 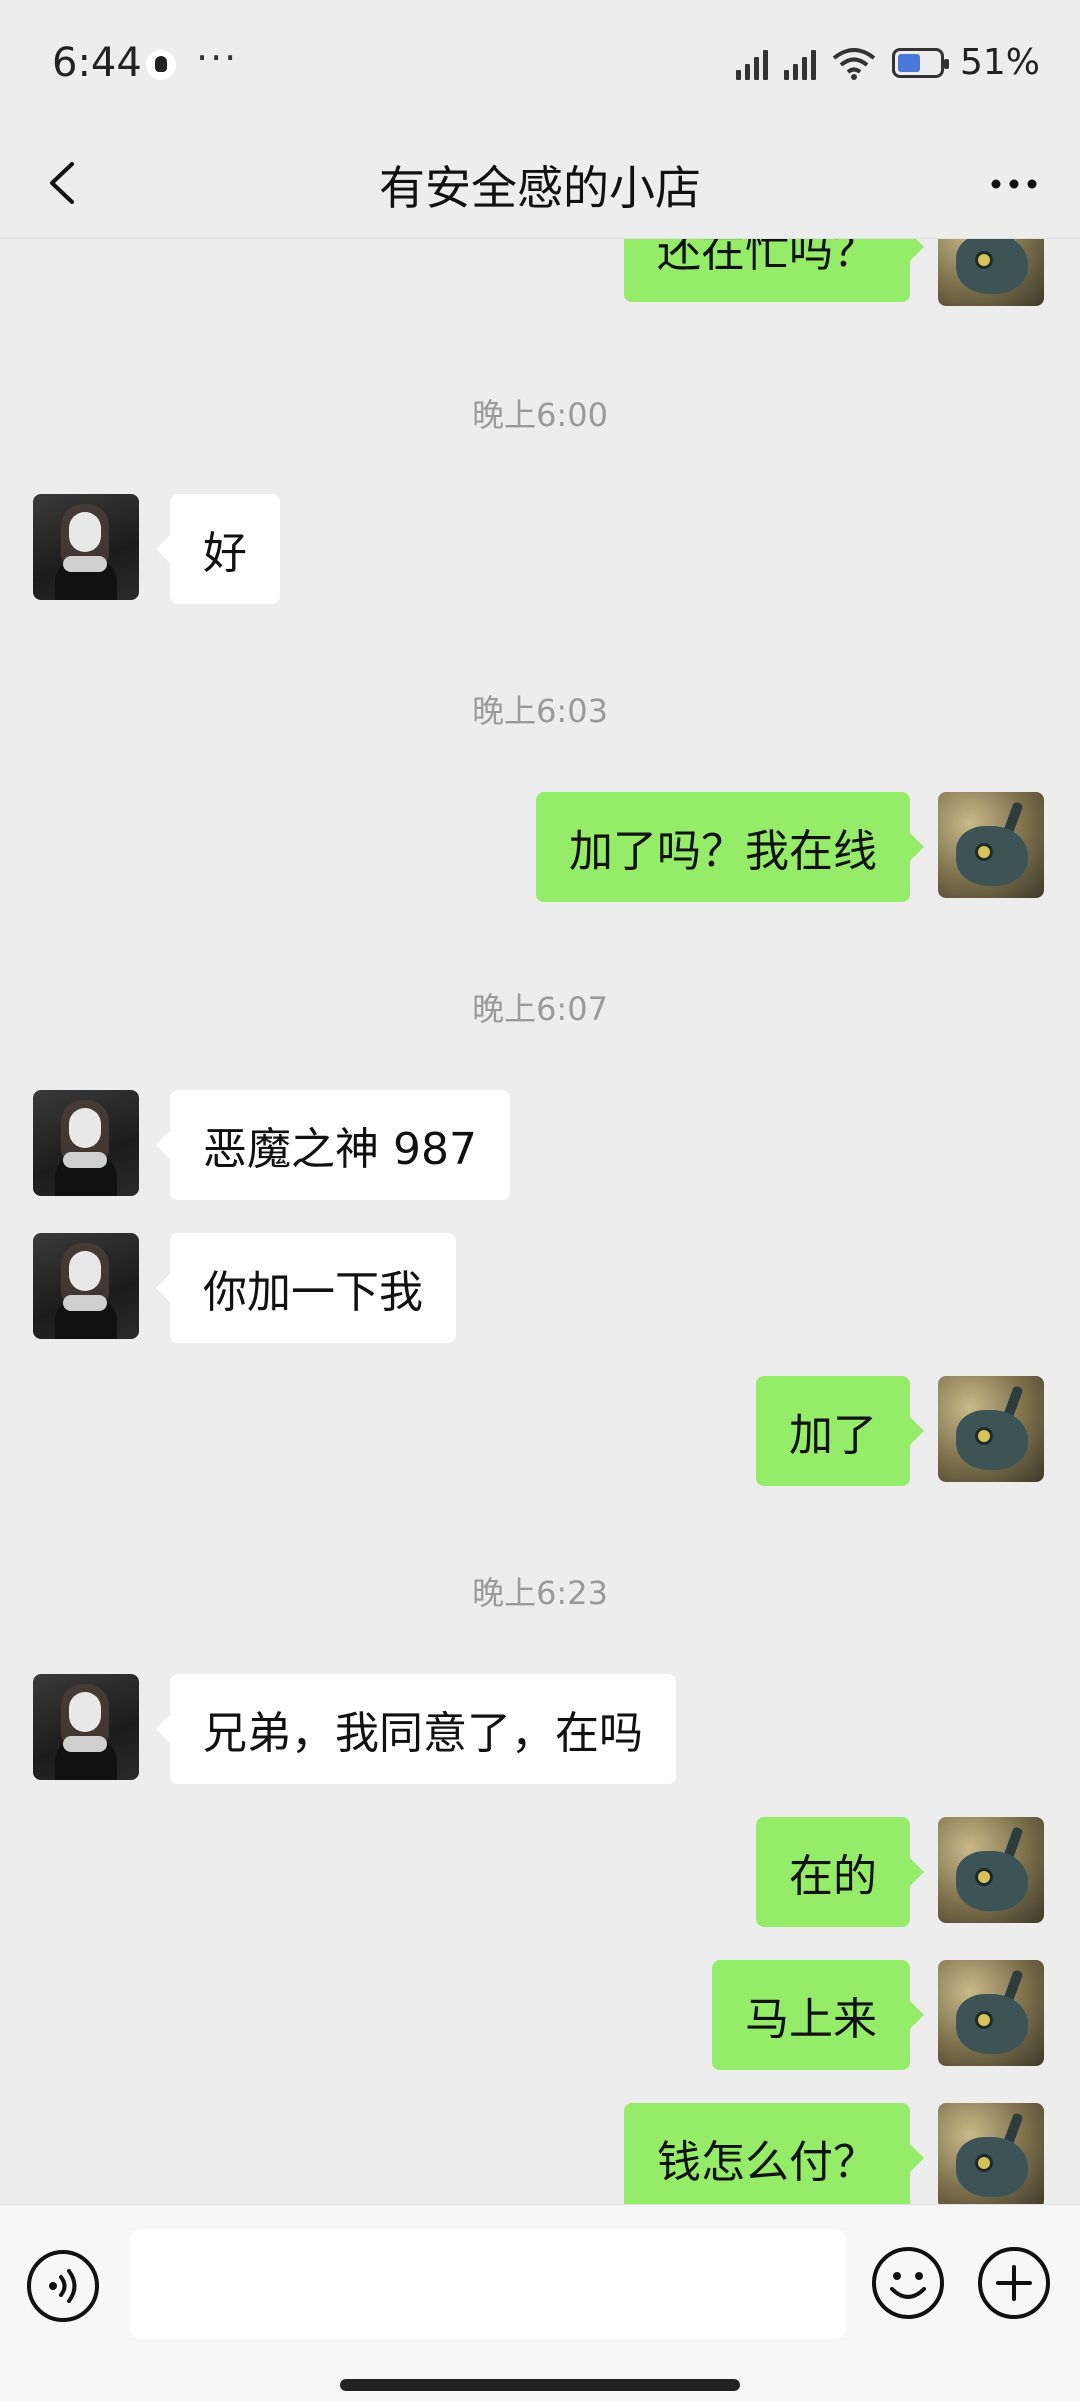 I want to click on qq-notification-icon, so click(x=161, y=65).